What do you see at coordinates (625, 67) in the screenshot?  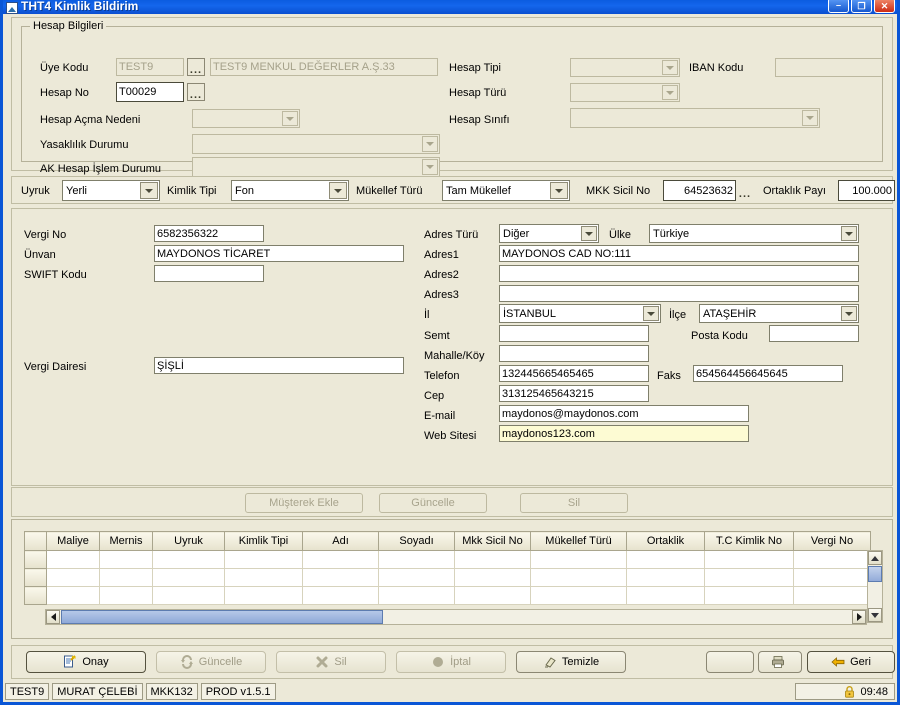 I see `hesap-tipi-select` at bounding box center [625, 67].